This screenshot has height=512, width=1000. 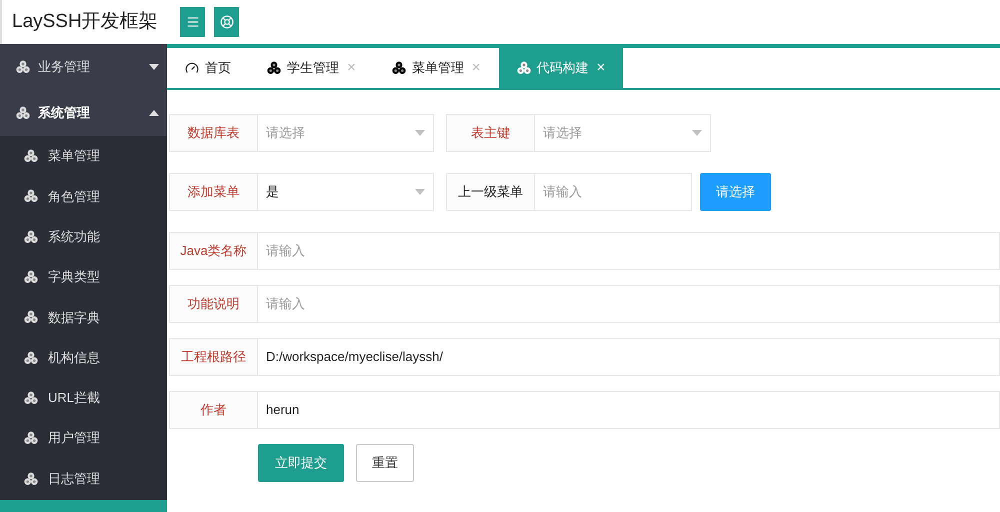 What do you see at coordinates (629, 357) in the screenshot?
I see `input-field: D:/workspace/myeclise/layssh/` at bounding box center [629, 357].